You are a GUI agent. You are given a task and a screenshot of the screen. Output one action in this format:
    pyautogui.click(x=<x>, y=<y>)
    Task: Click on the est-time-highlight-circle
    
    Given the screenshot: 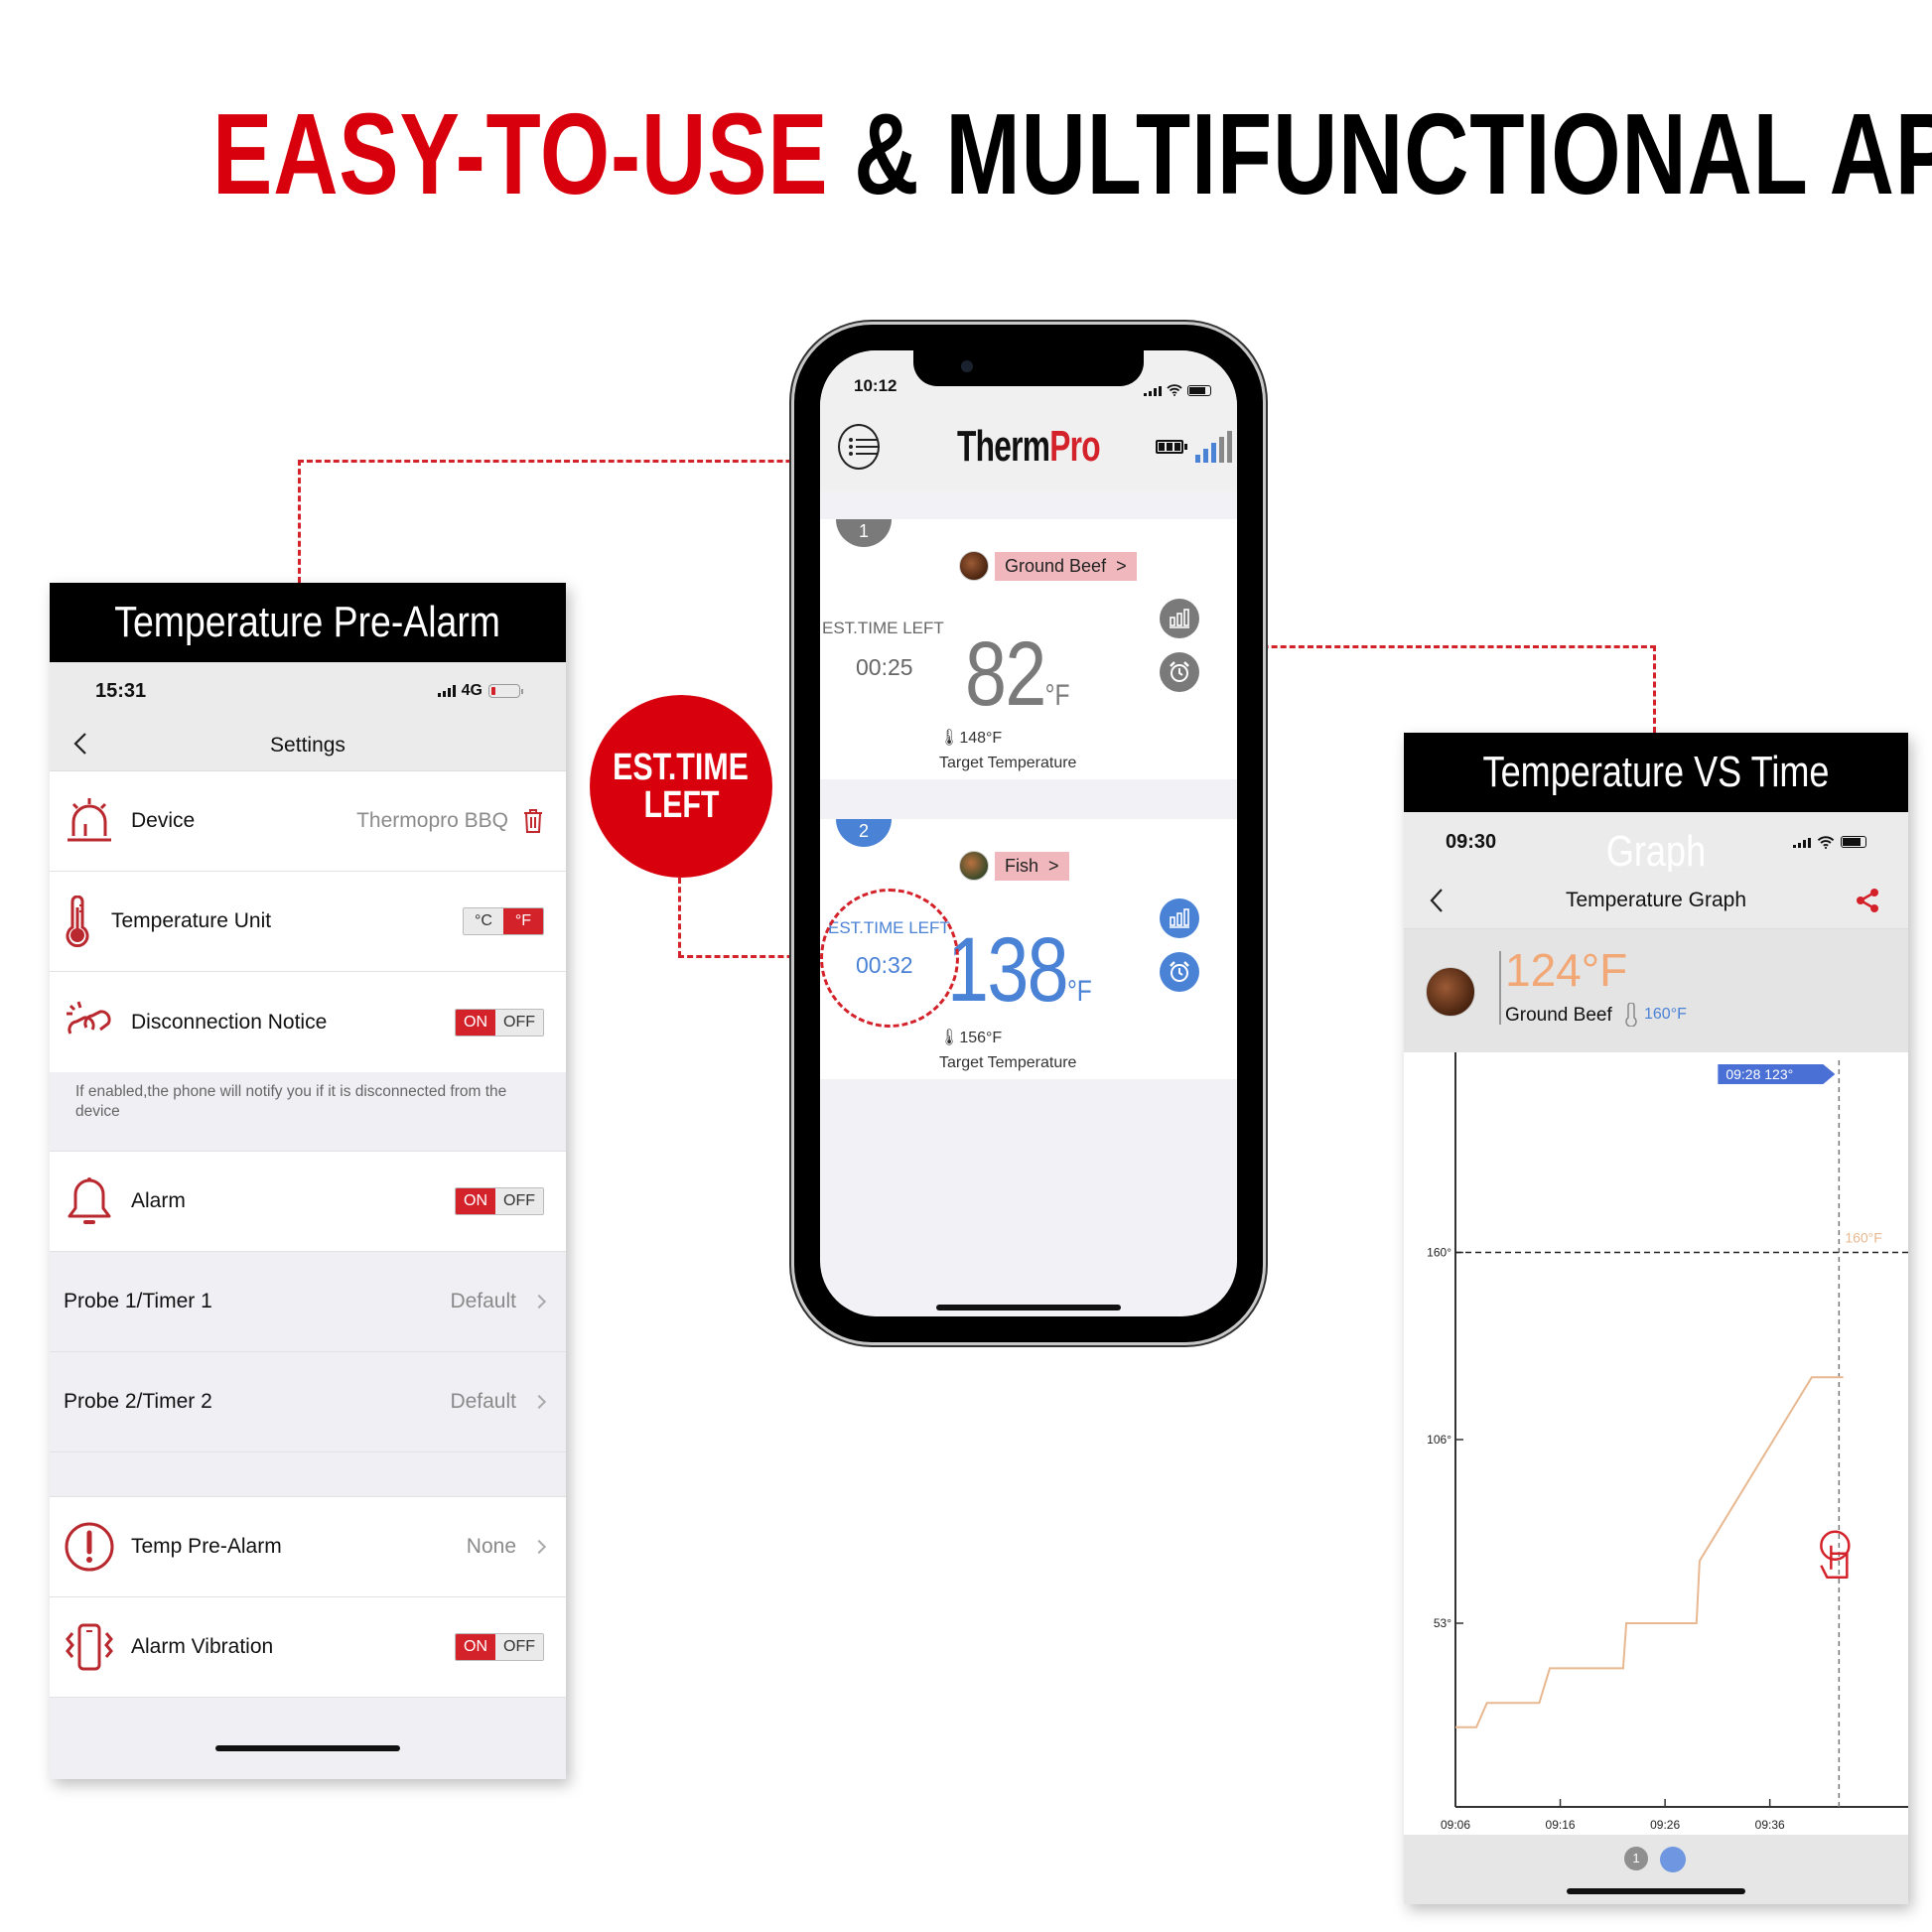 What is the action you would take?
    pyautogui.click(x=890, y=959)
    